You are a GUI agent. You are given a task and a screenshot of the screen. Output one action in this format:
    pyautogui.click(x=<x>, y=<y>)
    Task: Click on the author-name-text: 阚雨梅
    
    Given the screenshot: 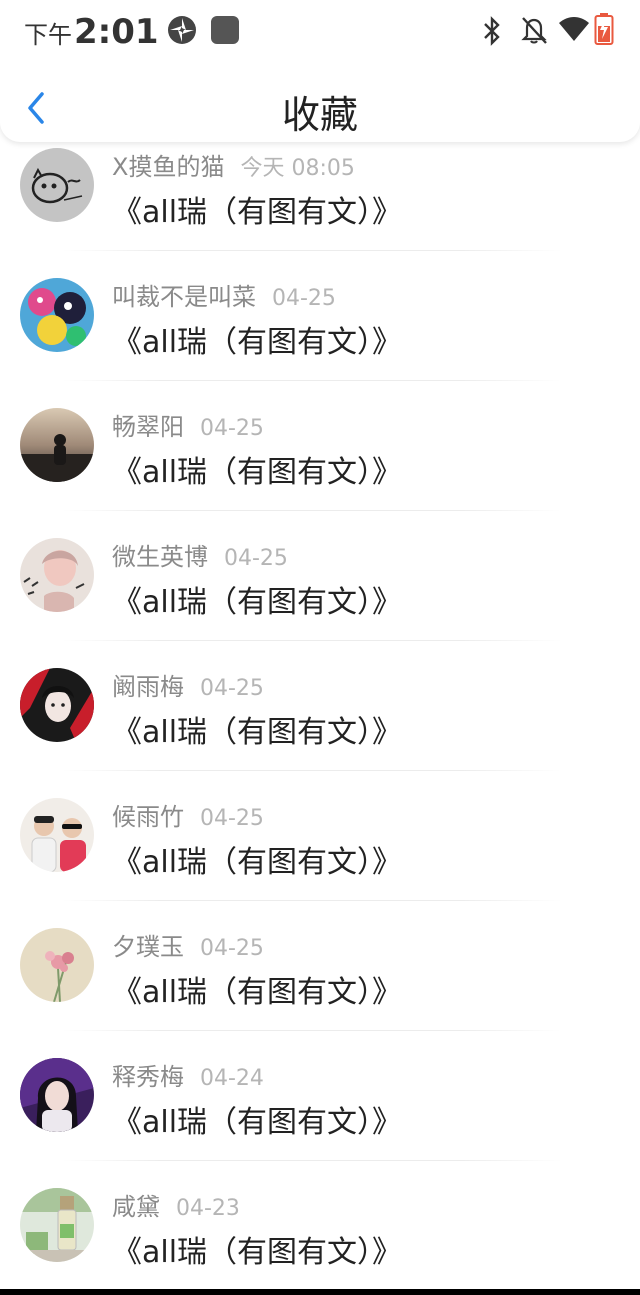 What is the action you would take?
    pyautogui.click(x=148, y=687)
    